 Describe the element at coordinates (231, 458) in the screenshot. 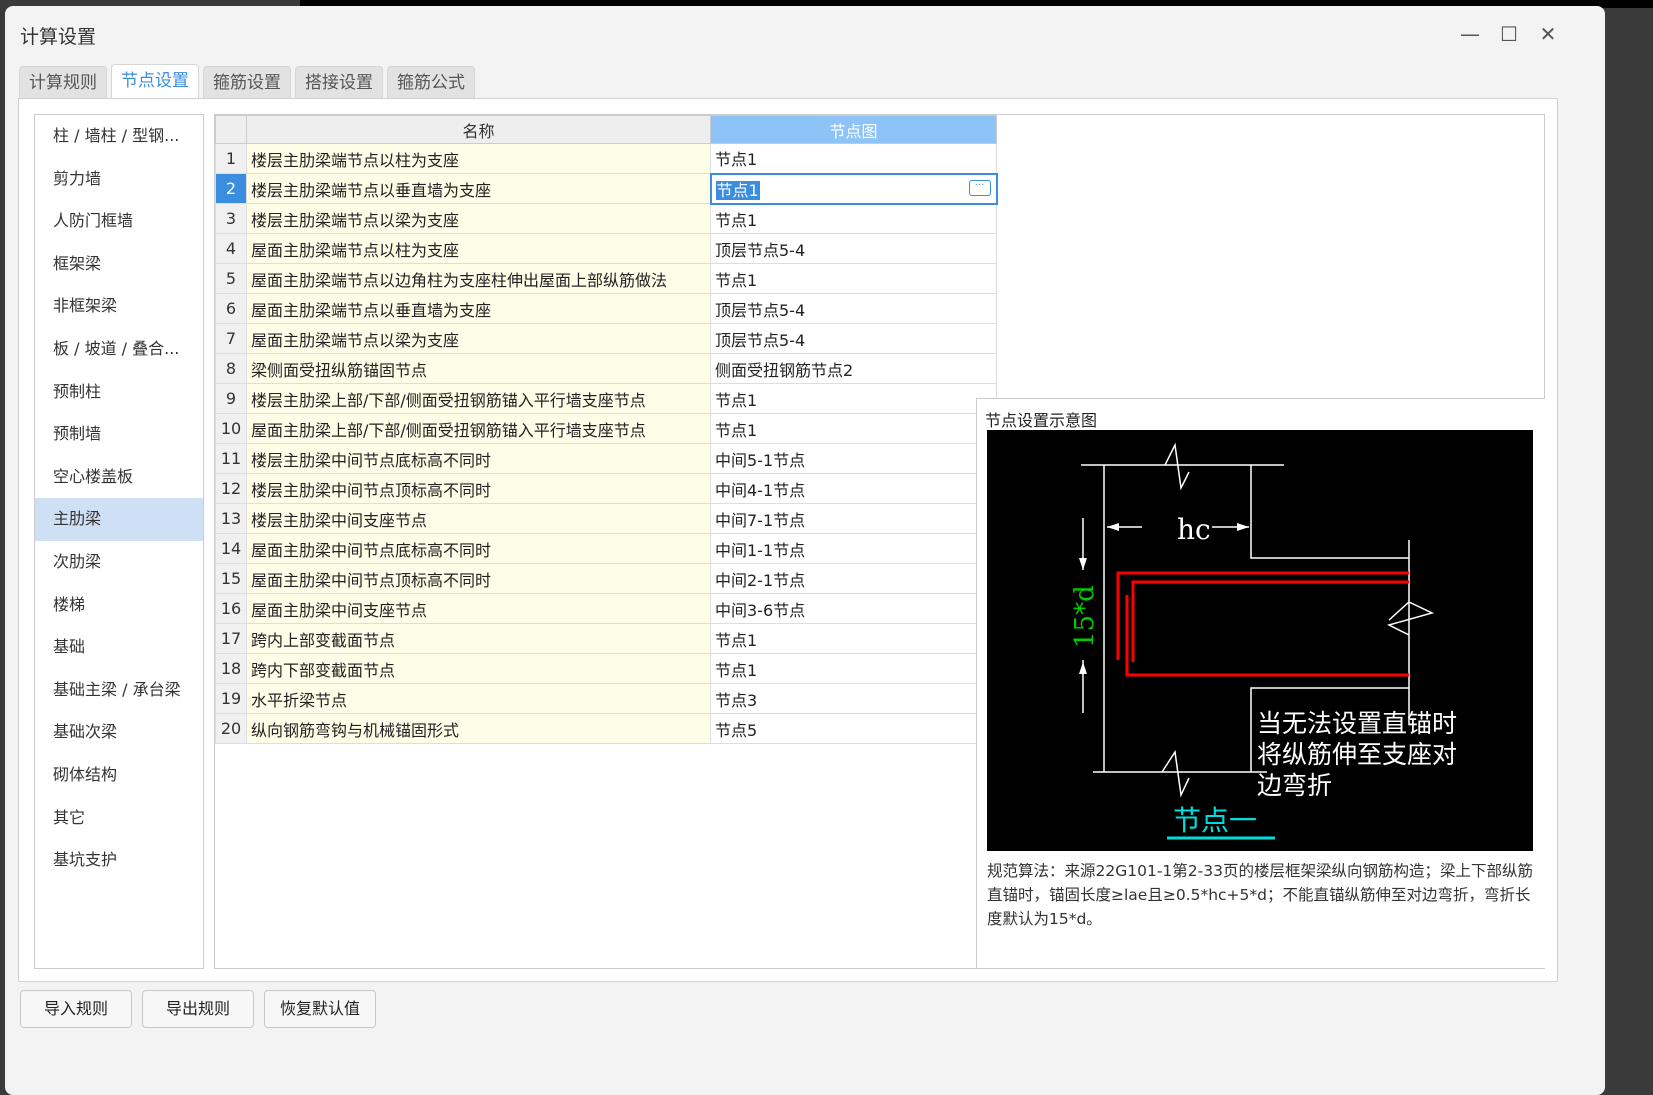

I see `row-index: 11` at that location.